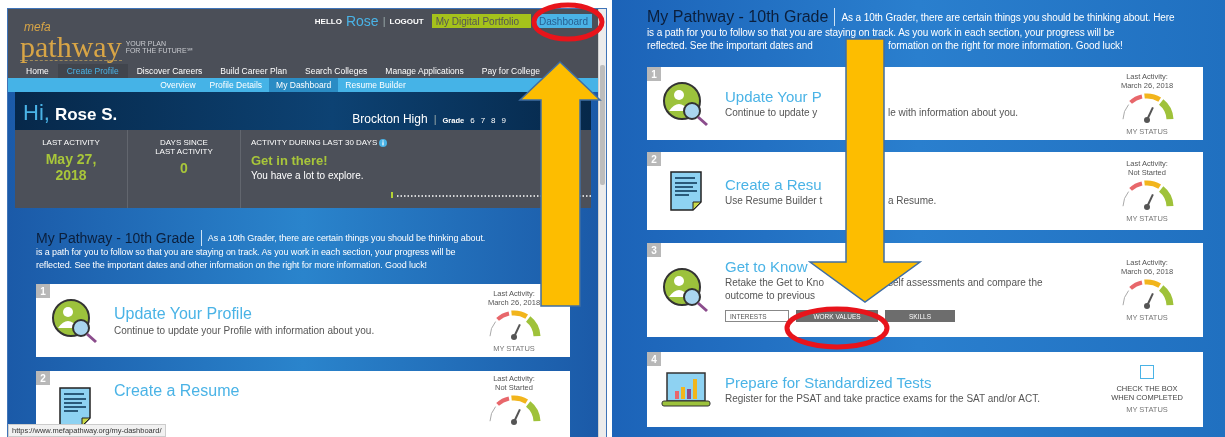  I want to click on step-description: Continue to update y, so click(772, 112).